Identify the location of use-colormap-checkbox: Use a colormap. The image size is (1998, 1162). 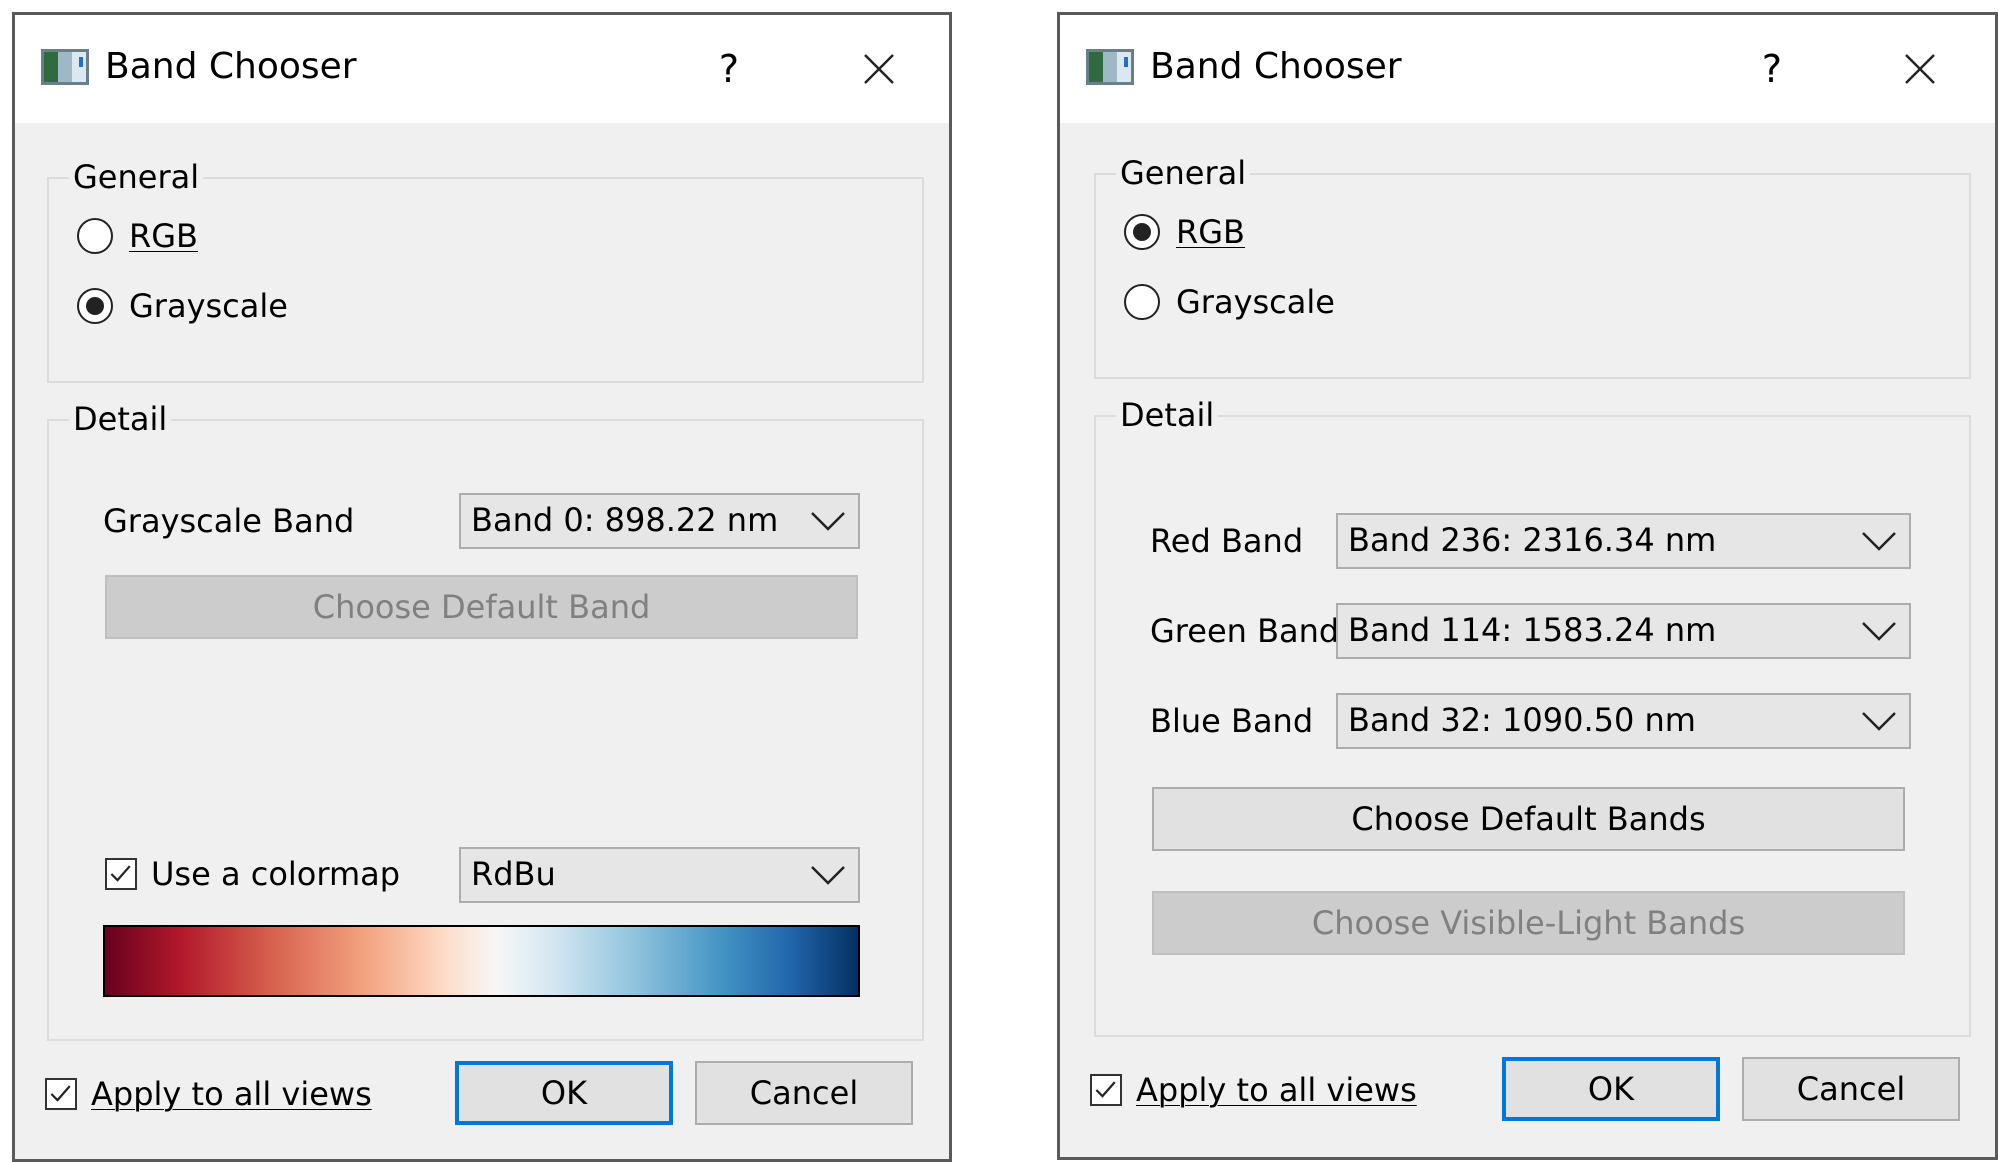
(252, 874).